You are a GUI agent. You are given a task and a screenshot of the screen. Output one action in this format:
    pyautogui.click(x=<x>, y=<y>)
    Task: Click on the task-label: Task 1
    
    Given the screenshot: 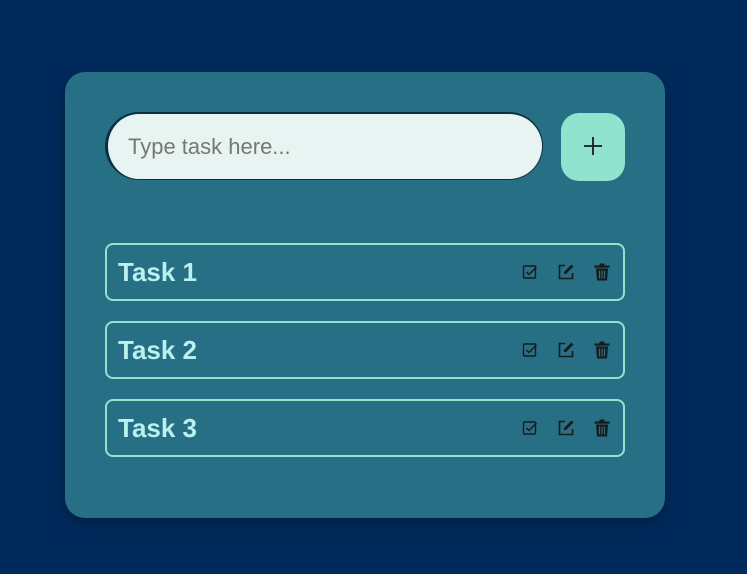 What is the action you would take?
    pyautogui.click(x=158, y=272)
    